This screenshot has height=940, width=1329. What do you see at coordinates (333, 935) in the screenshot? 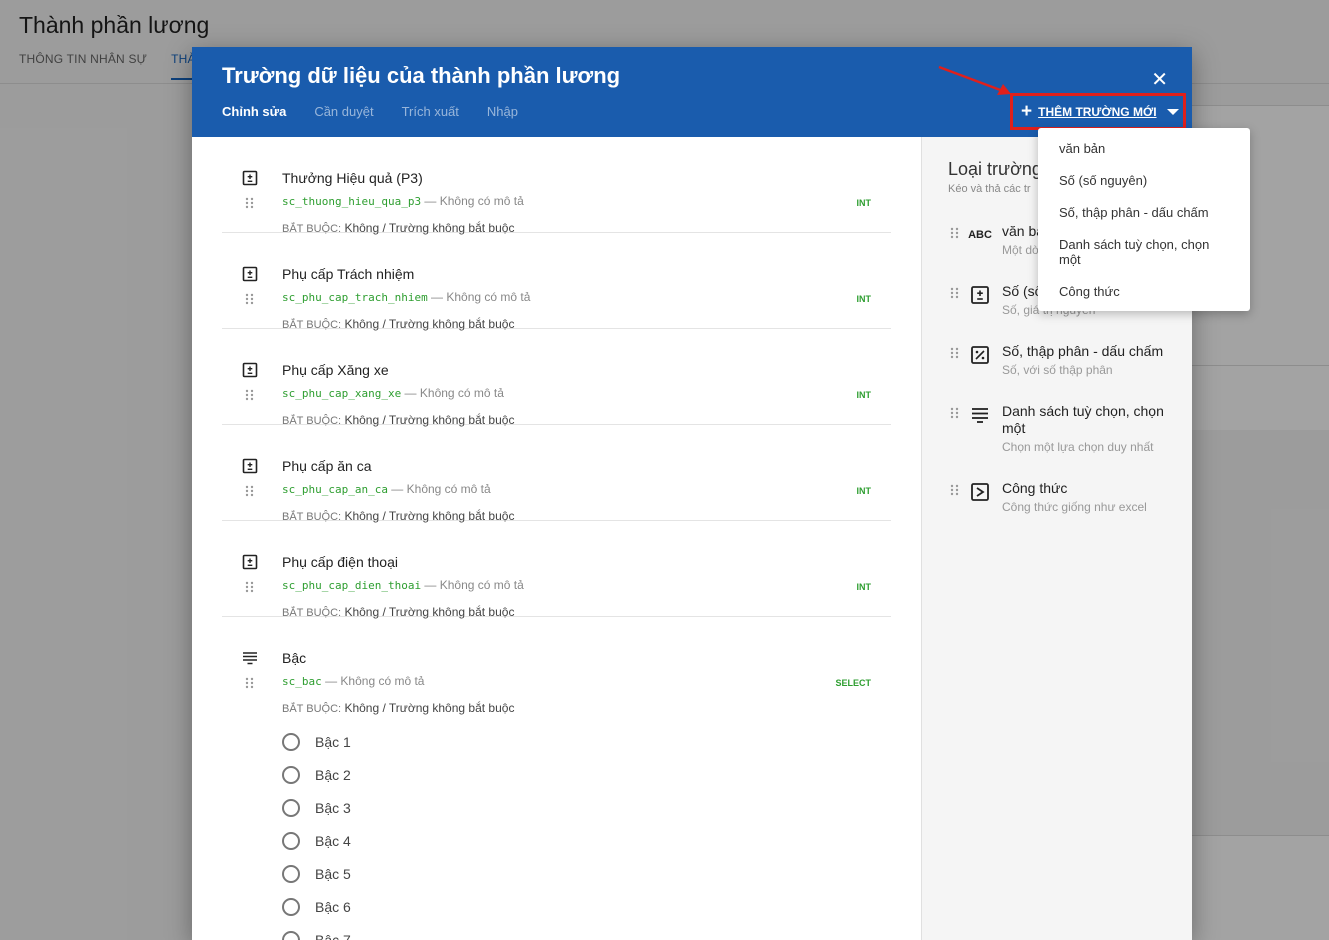
I see `option-label: Bậc 7` at bounding box center [333, 935].